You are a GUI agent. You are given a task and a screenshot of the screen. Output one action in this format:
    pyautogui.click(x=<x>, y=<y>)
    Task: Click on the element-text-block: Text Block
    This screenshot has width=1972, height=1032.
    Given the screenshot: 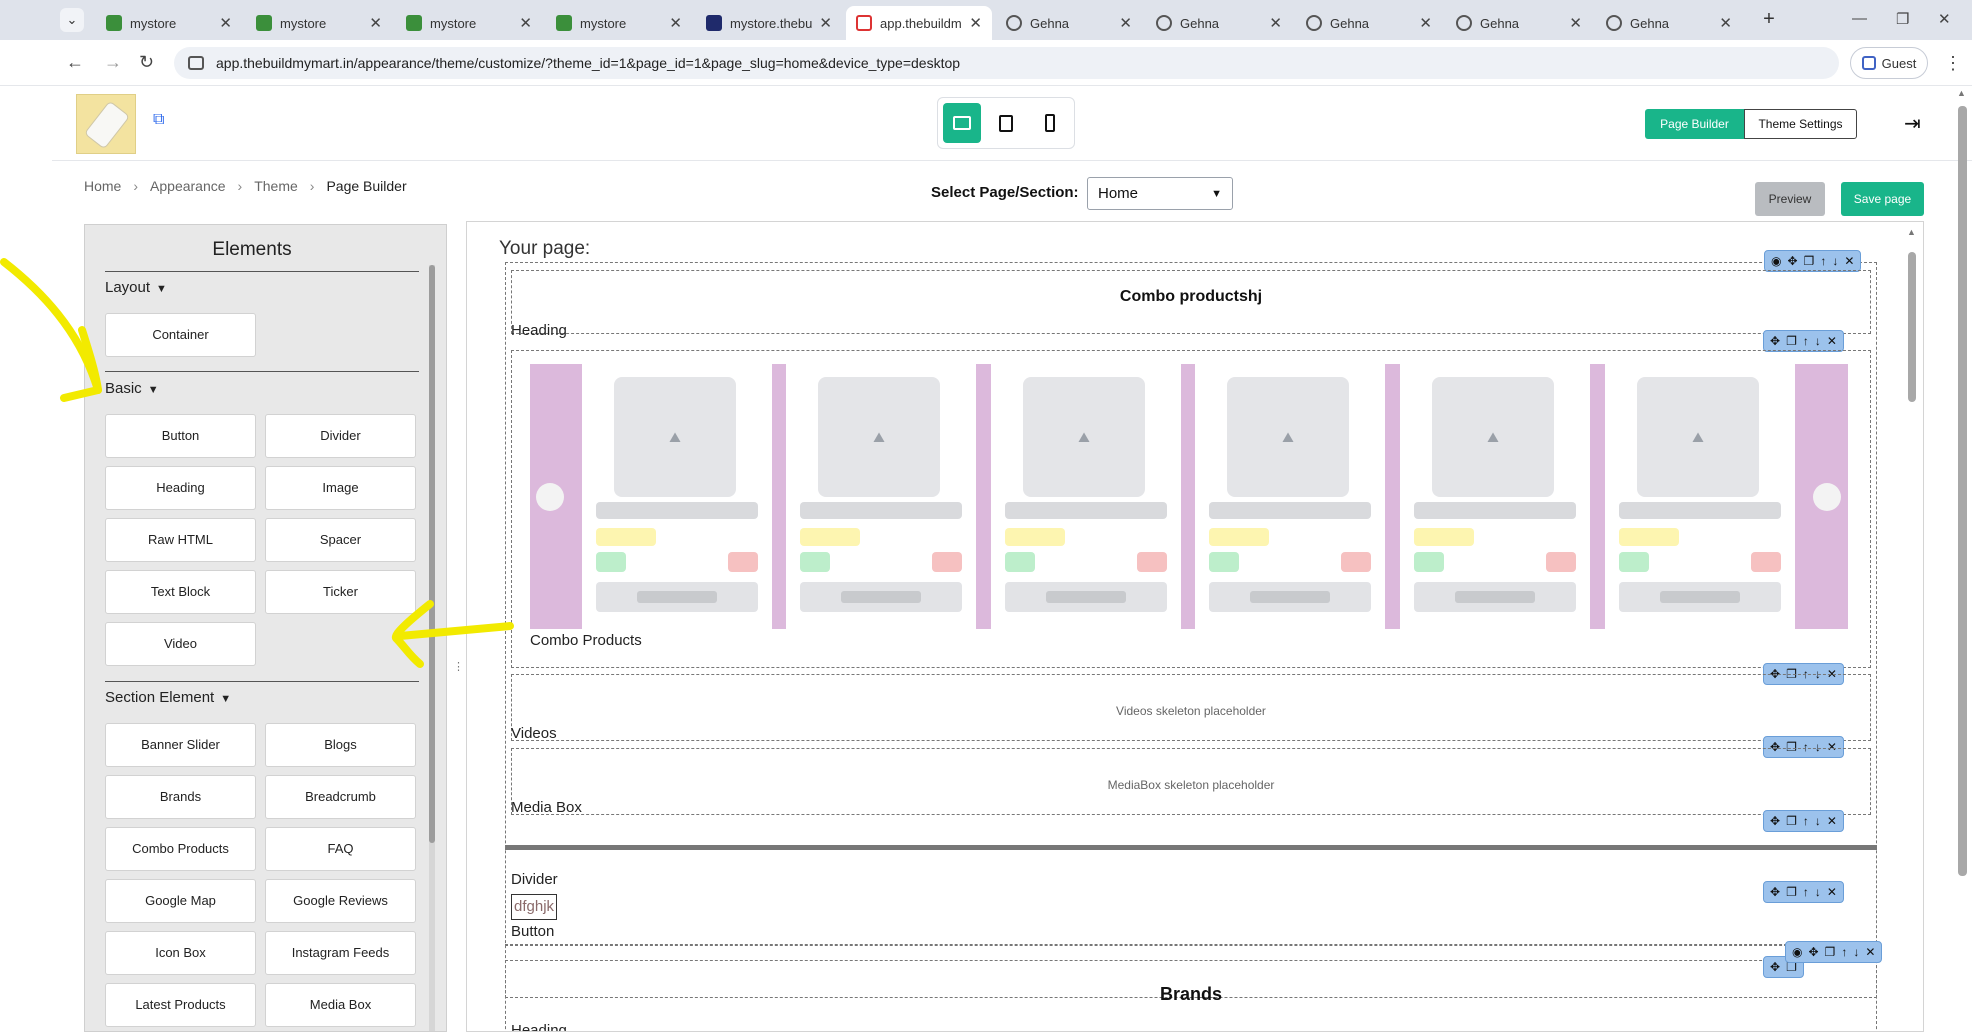 What is the action you would take?
    pyautogui.click(x=180, y=592)
    